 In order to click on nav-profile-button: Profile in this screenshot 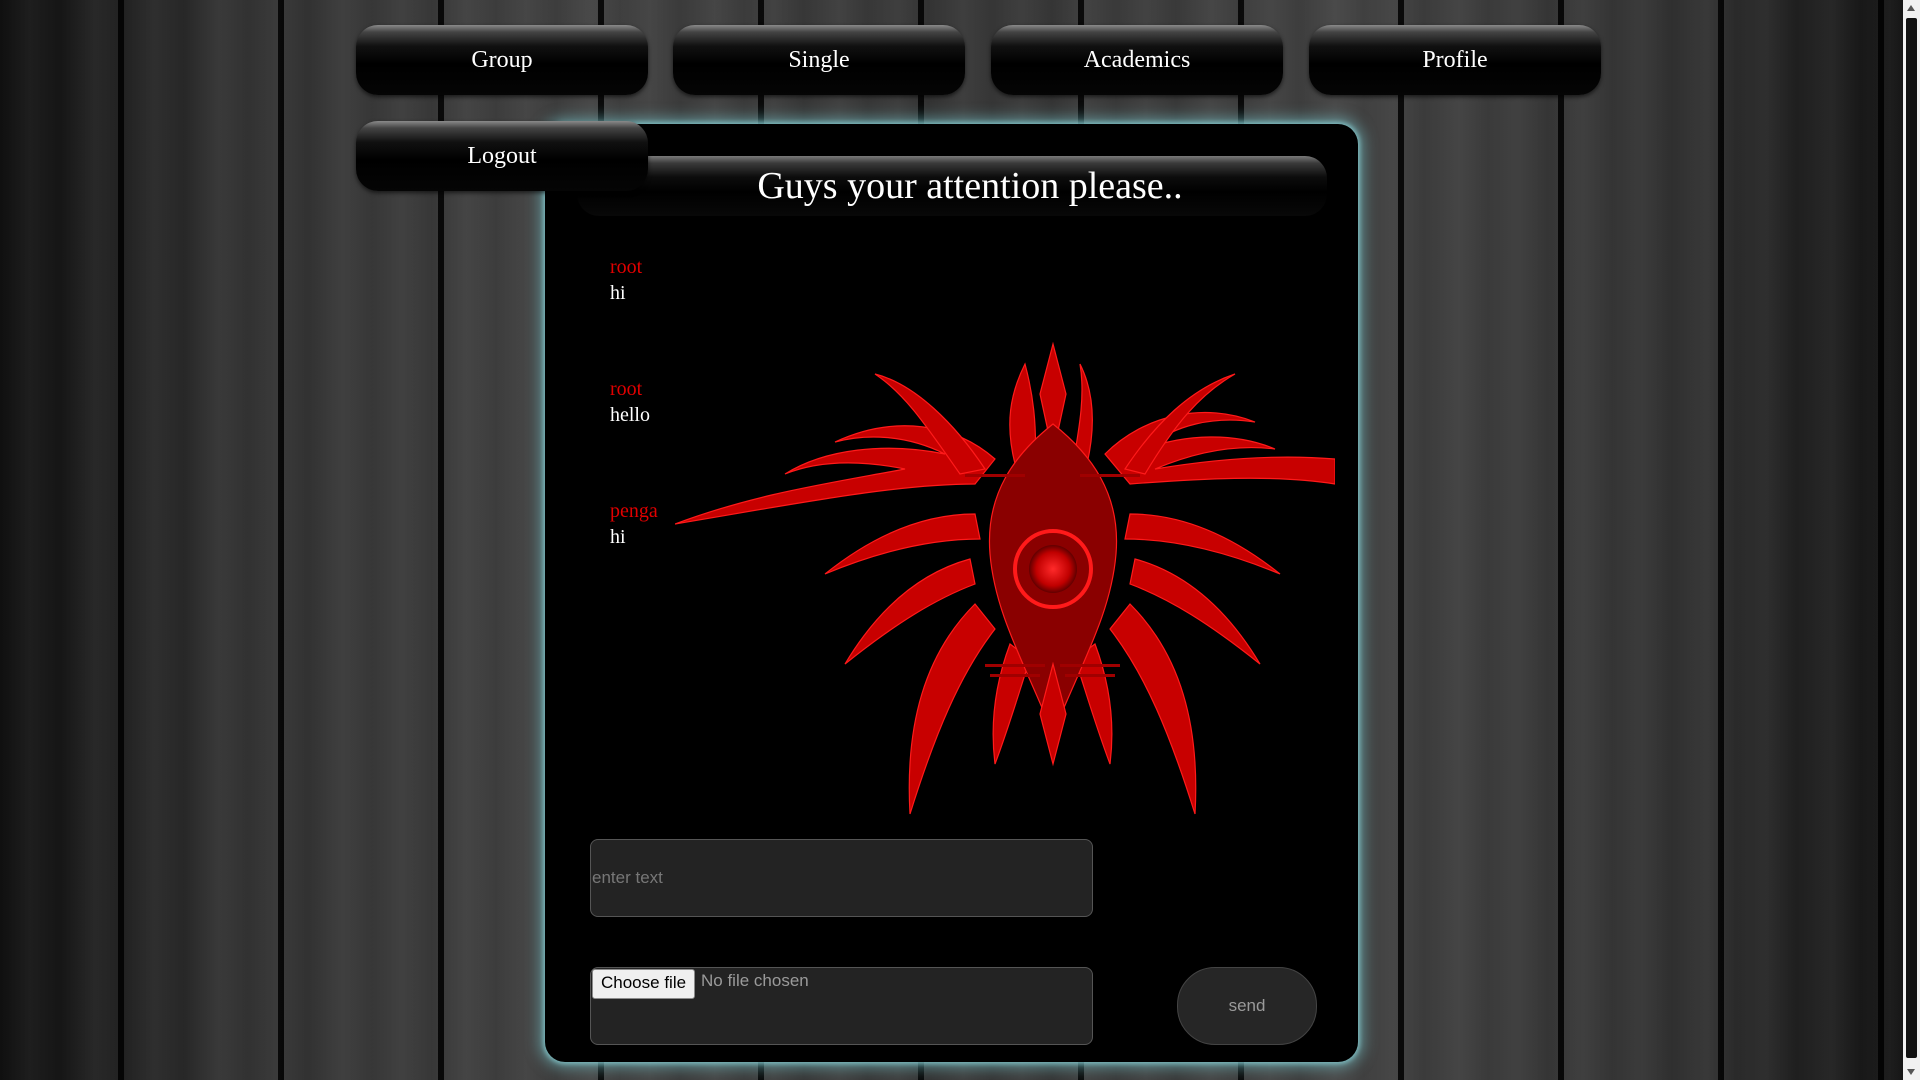, I will do `click(1455, 60)`.